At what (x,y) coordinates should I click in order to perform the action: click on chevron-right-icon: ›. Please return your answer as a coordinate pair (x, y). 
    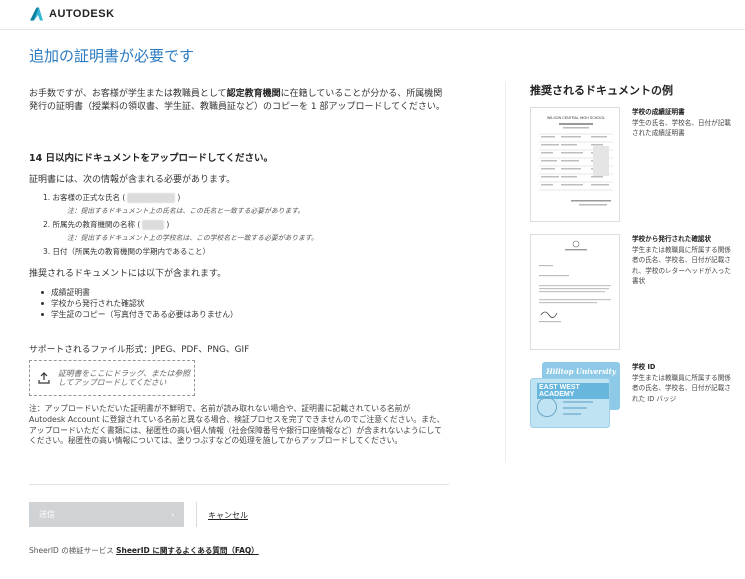
    Looking at the image, I should click on (172, 514).